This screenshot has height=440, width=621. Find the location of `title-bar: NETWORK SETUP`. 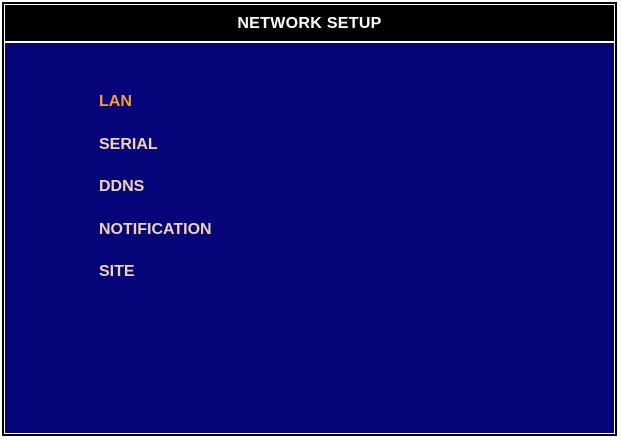

title-bar: NETWORK SETUP is located at coordinates (309, 24).